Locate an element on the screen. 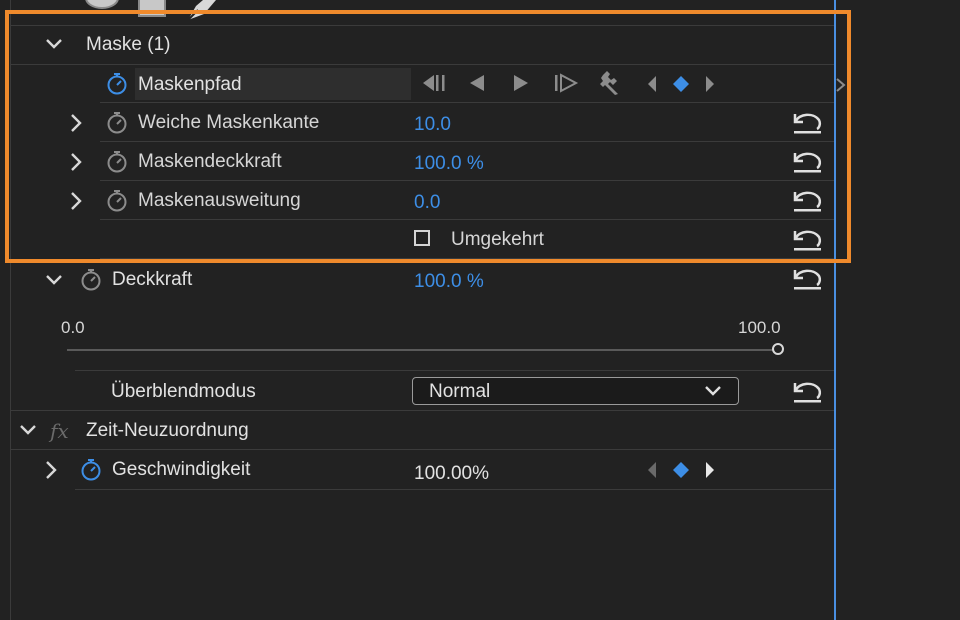 This screenshot has width=960, height=620. slider-min-label: 0.0 is located at coordinates (73, 327).